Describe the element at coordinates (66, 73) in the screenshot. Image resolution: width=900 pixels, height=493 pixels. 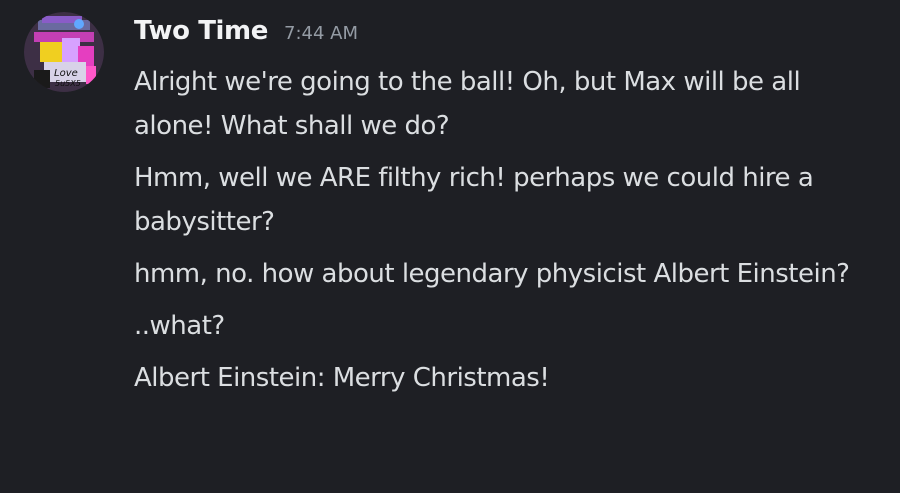
I see `svg-text: Love` at that location.